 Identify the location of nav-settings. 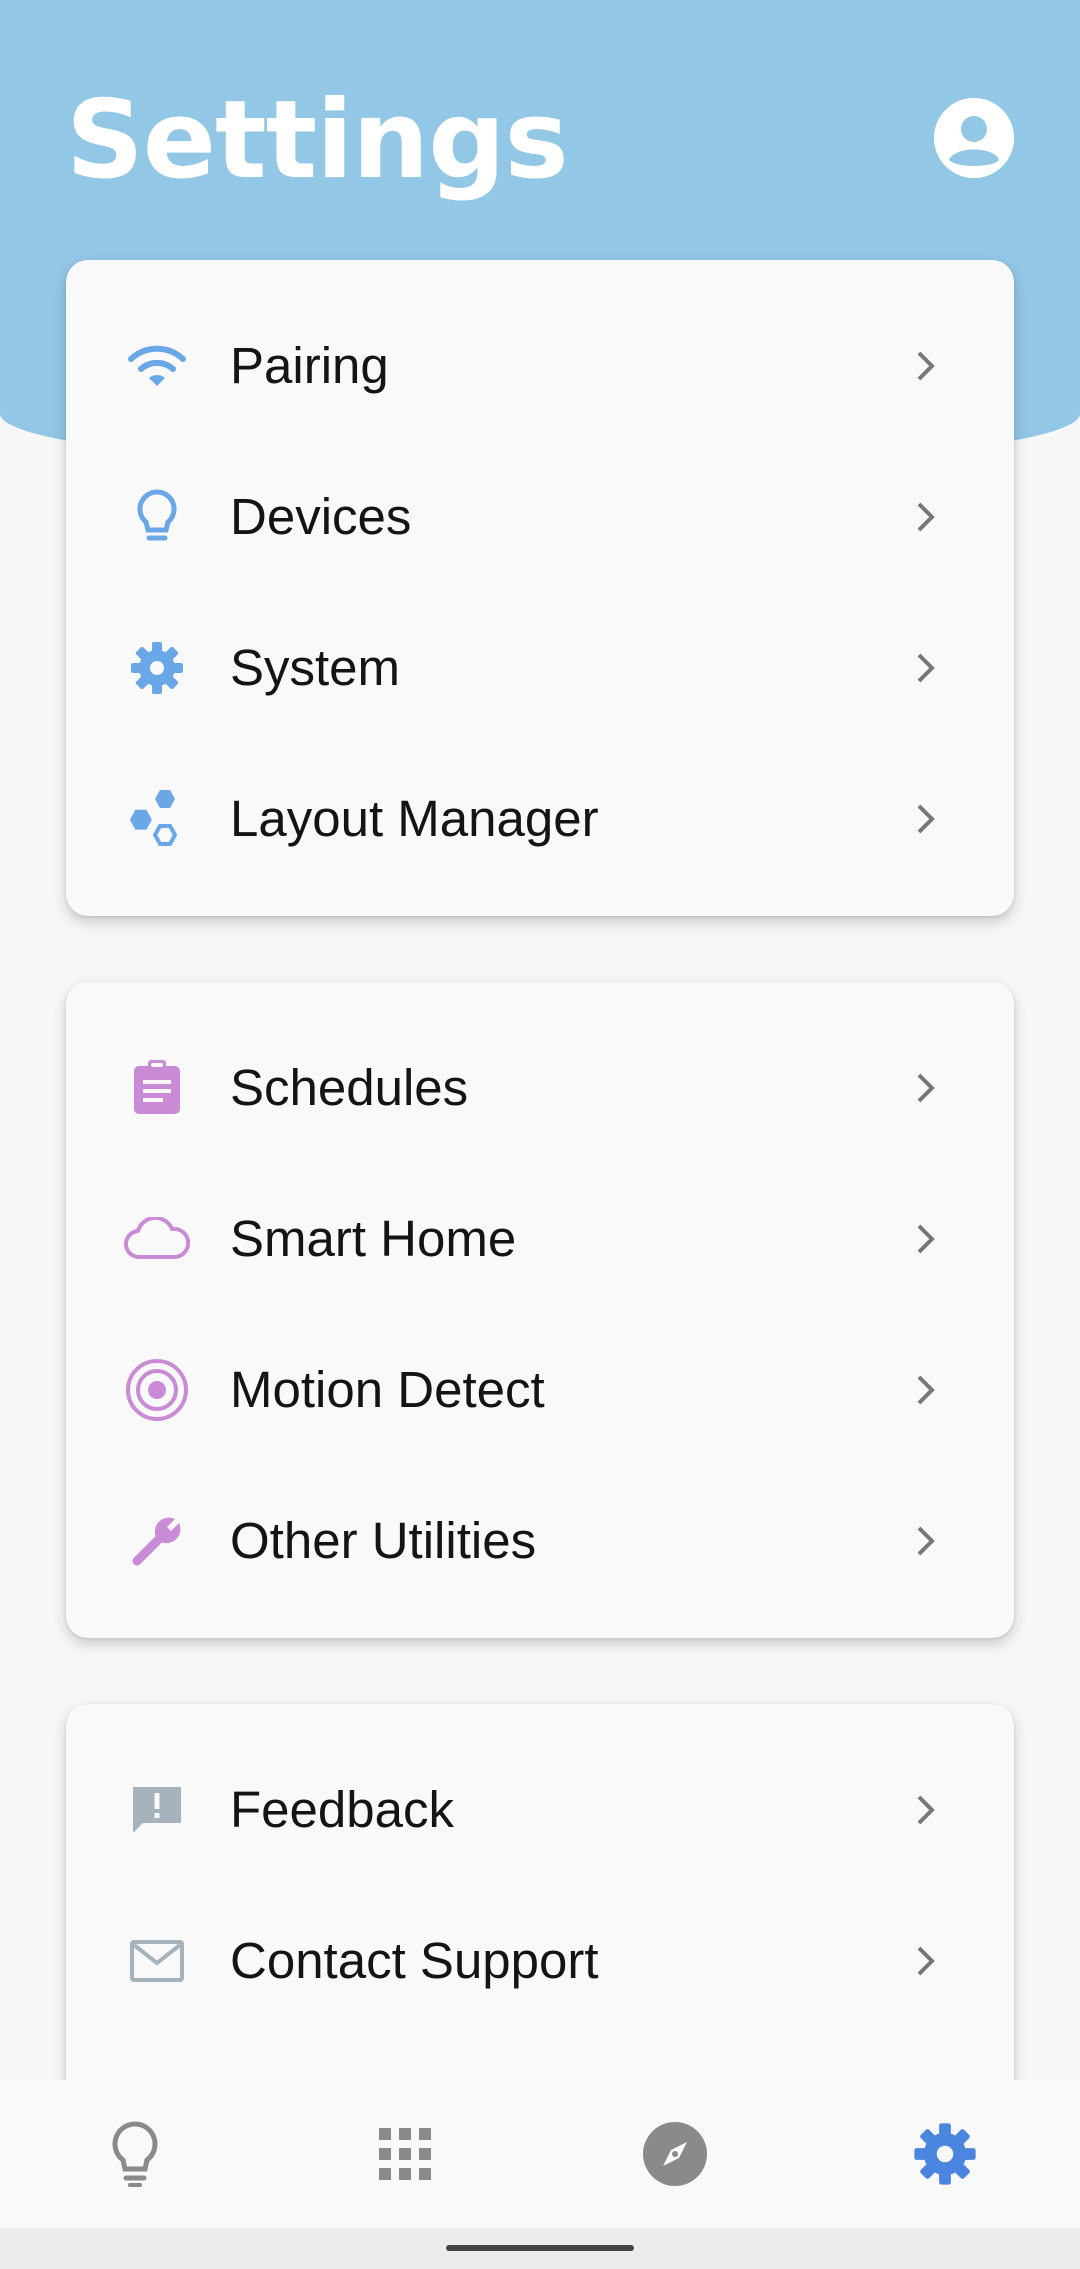
(945, 2154).